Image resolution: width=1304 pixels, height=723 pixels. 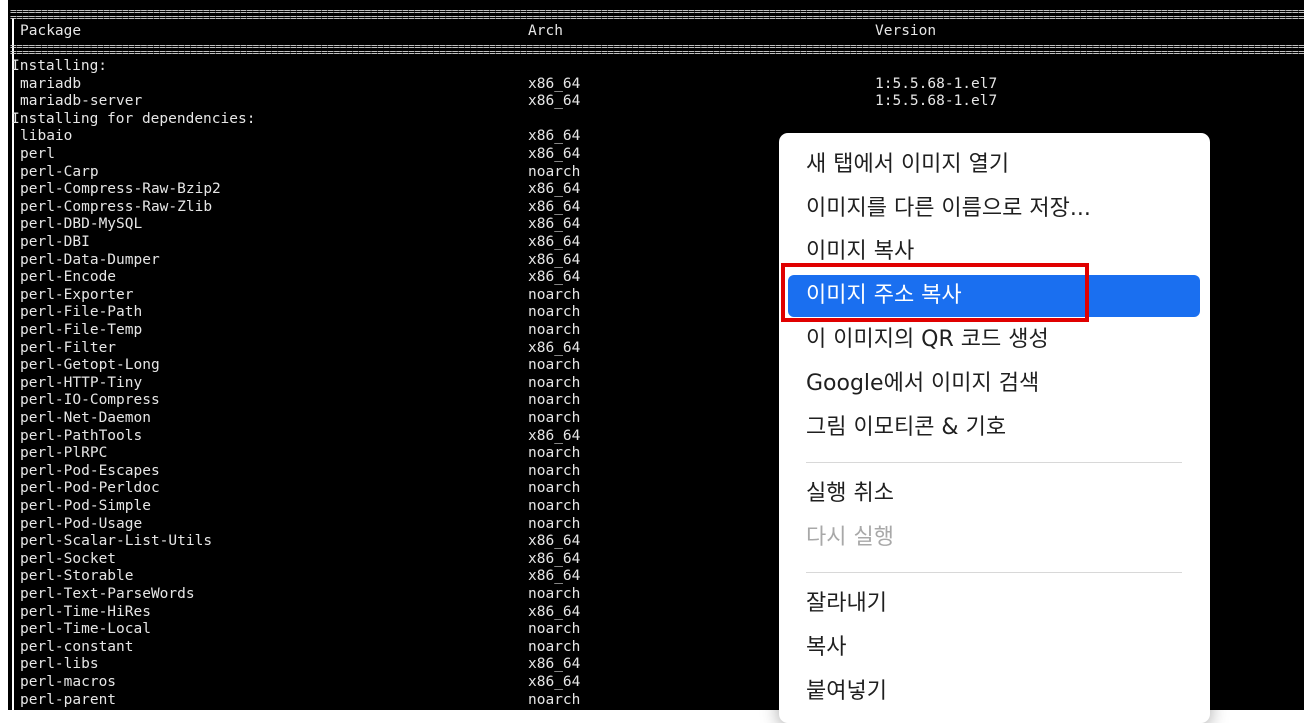 I want to click on package-name: mariadb, so click(x=51, y=83).